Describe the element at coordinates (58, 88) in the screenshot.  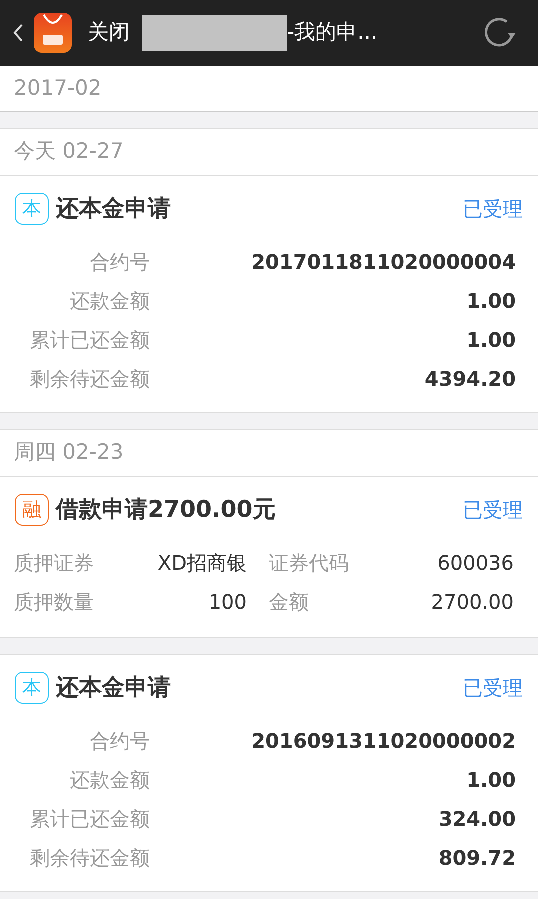
I see `month-header: 2017-02` at that location.